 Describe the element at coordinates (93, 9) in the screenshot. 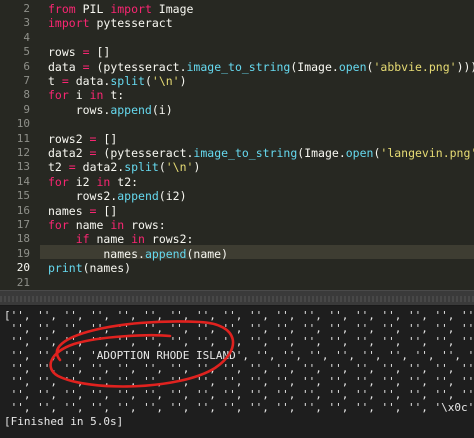

I see `code-token: PIL` at that location.